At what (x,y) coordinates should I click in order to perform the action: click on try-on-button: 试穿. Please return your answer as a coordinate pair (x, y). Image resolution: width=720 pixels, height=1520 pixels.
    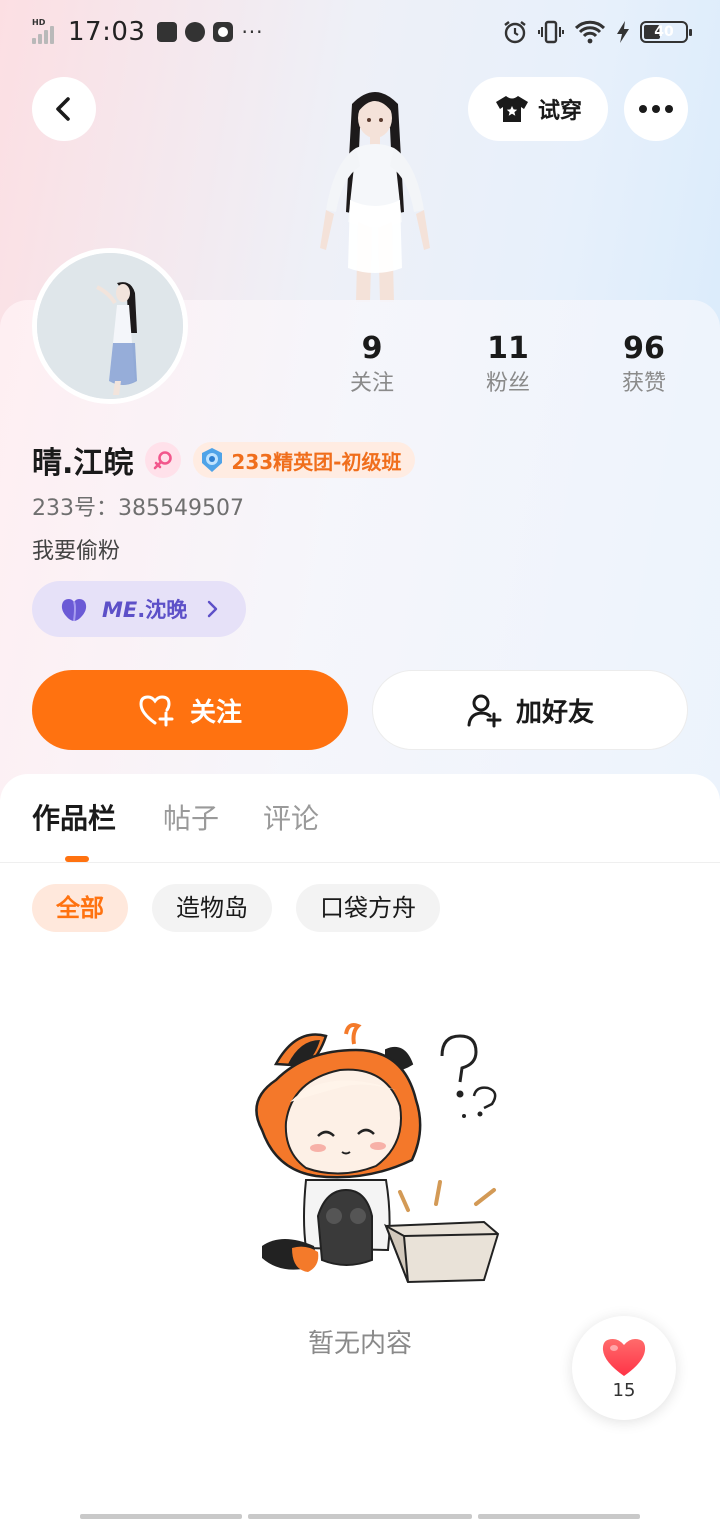
    Looking at the image, I should click on (538, 109).